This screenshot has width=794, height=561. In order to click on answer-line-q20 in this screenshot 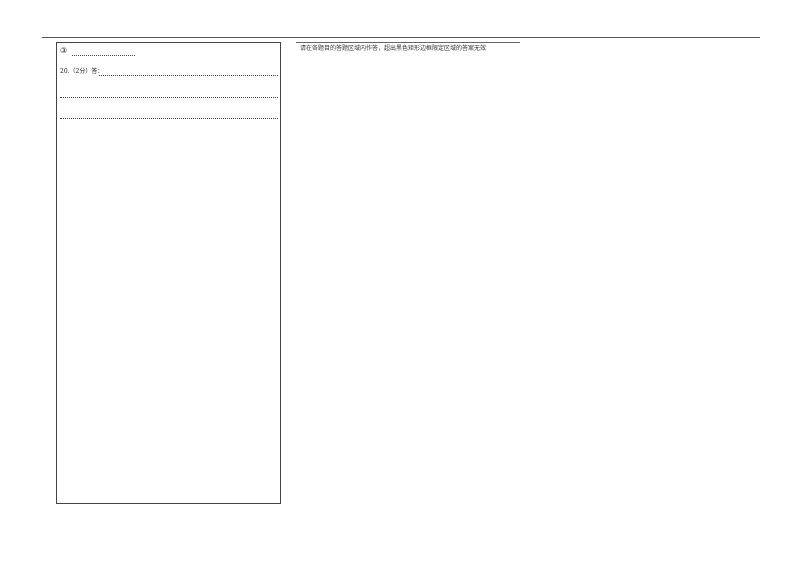, I will do `click(188, 75)`.